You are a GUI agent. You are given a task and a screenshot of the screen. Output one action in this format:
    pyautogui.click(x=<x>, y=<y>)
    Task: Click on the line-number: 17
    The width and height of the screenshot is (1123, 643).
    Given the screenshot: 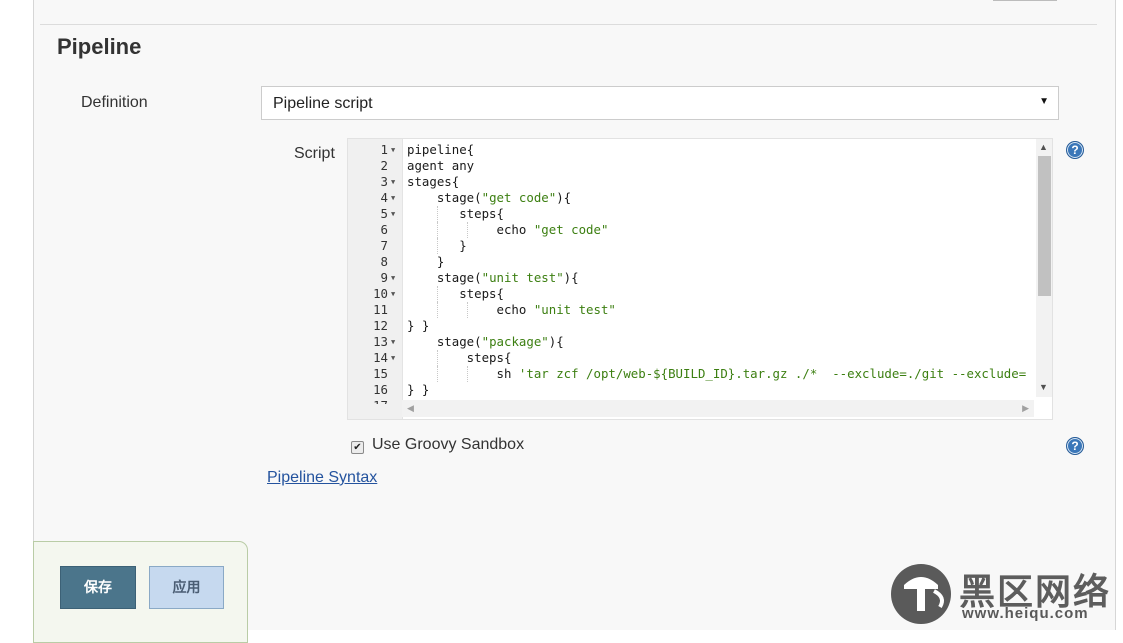 What is the action you would take?
    pyautogui.click(x=368, y=401)
    